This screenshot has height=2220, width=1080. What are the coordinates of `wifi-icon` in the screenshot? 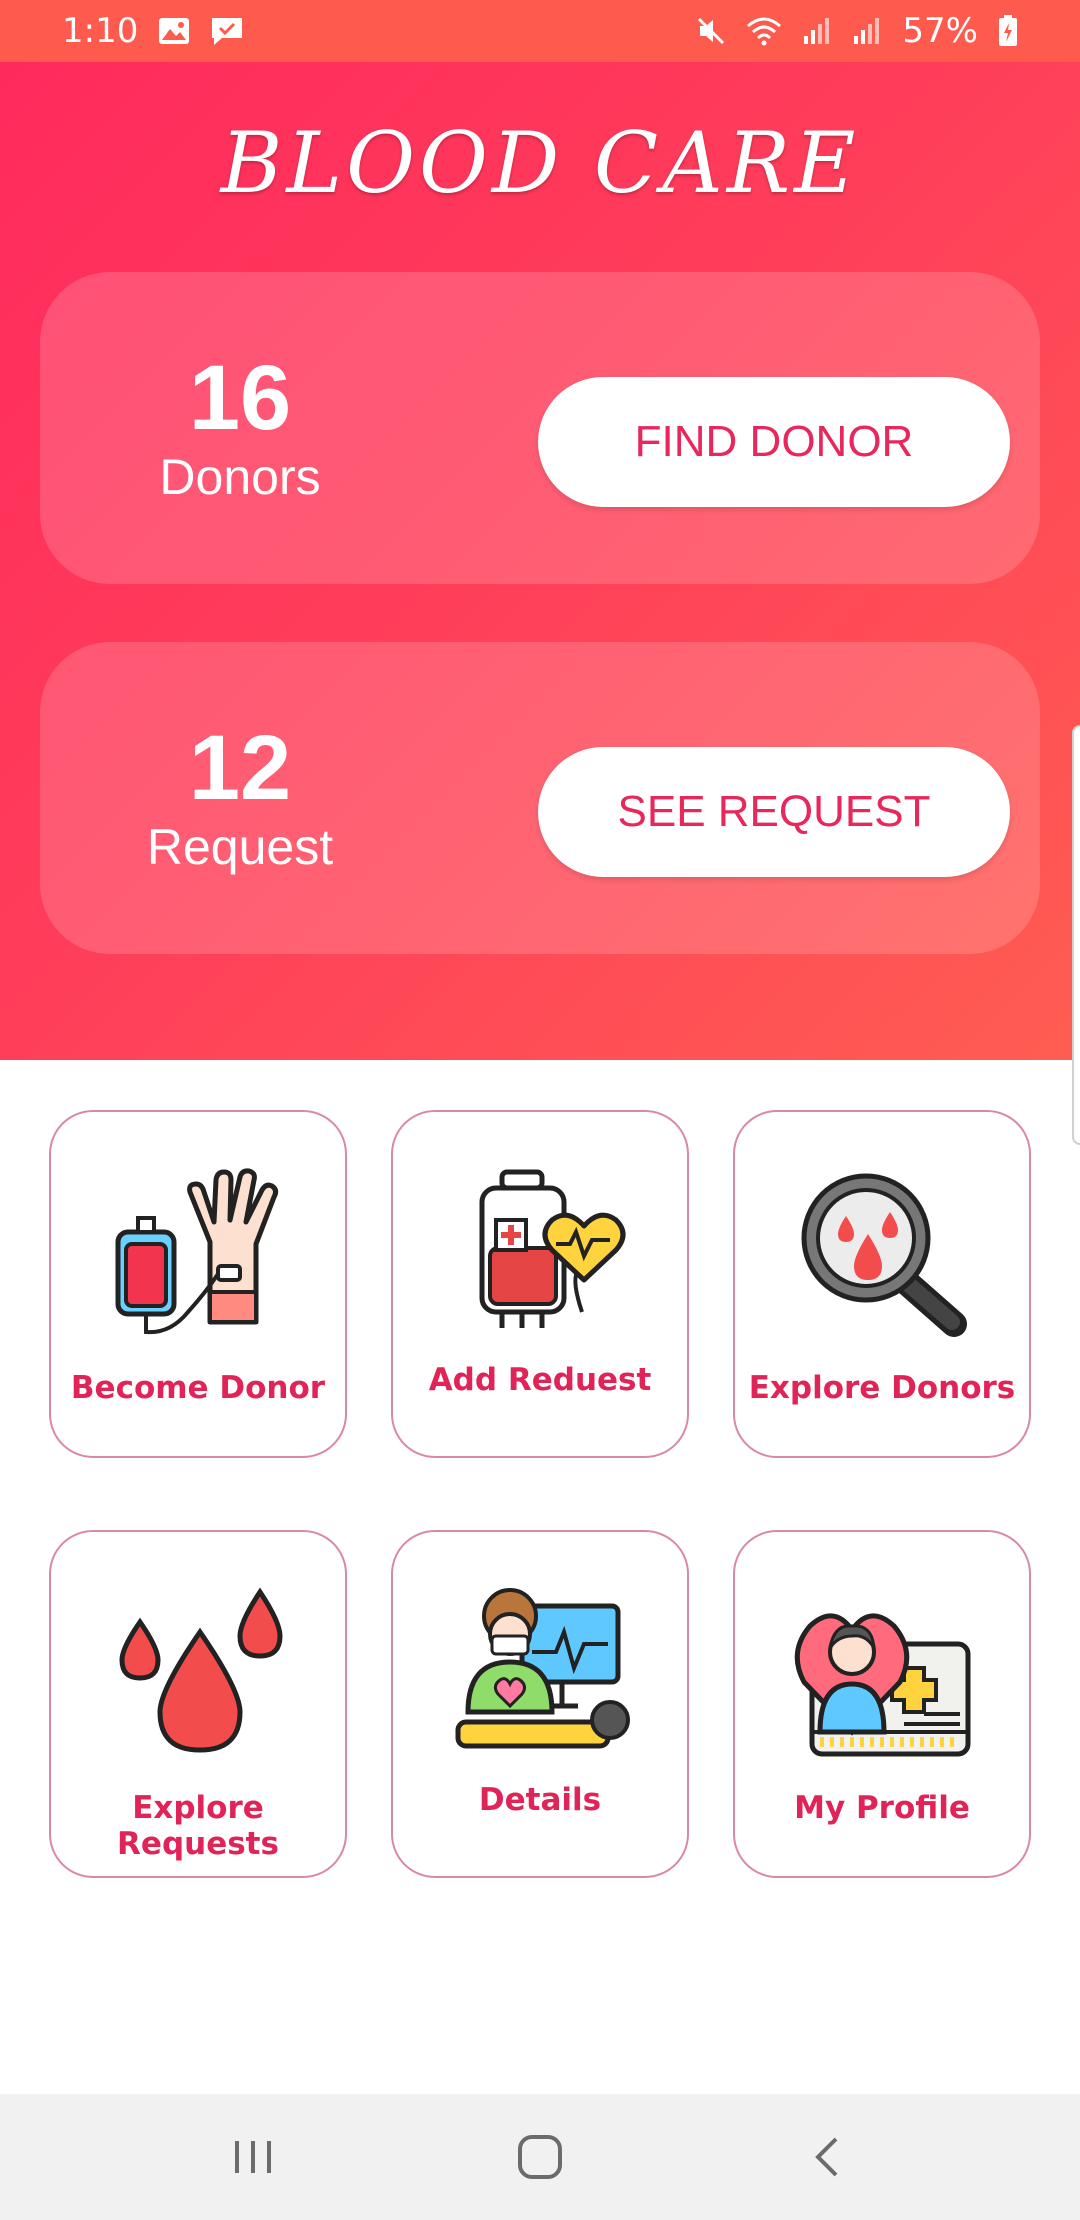 It's located at (764, 31).